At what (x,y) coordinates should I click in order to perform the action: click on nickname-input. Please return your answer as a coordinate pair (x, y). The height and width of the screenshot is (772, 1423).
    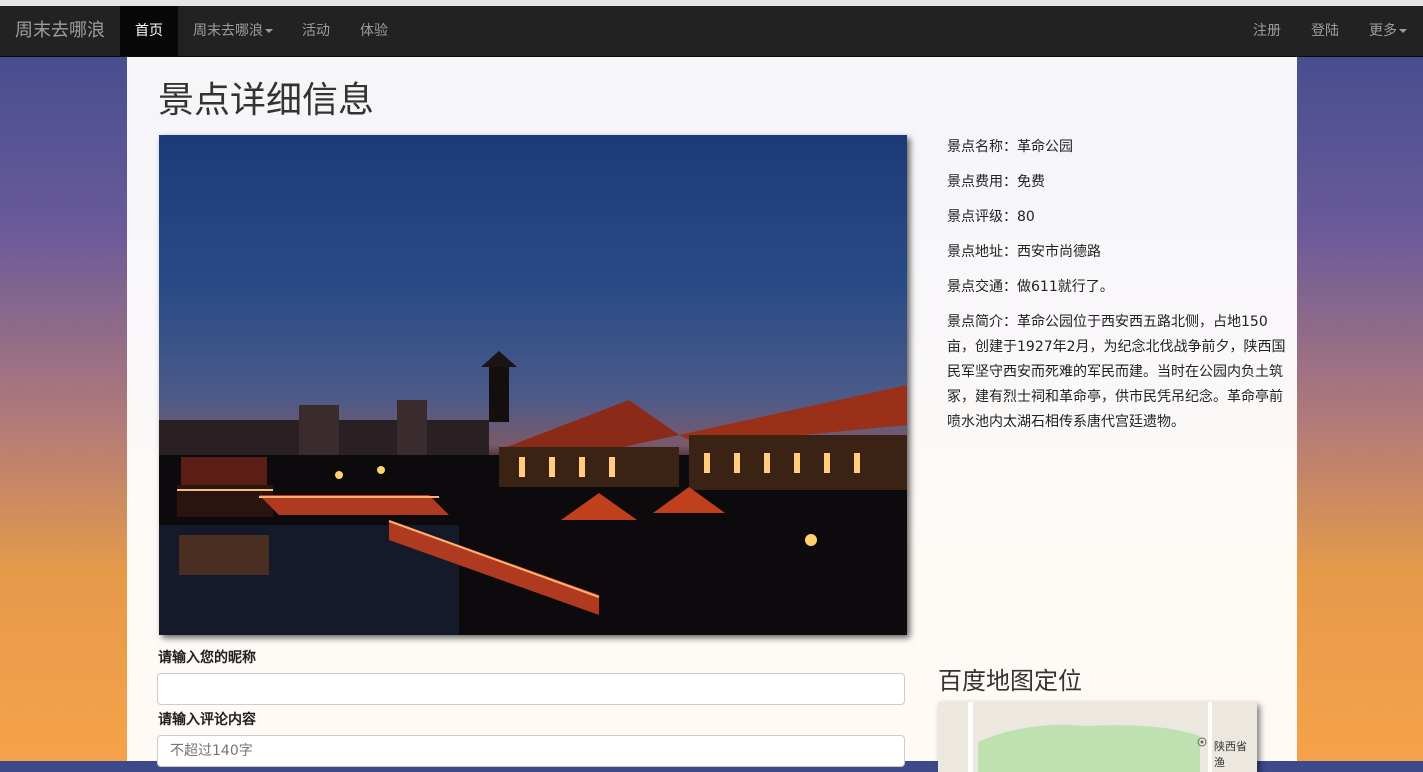
    Looking at the image, I should click on (531, 689).